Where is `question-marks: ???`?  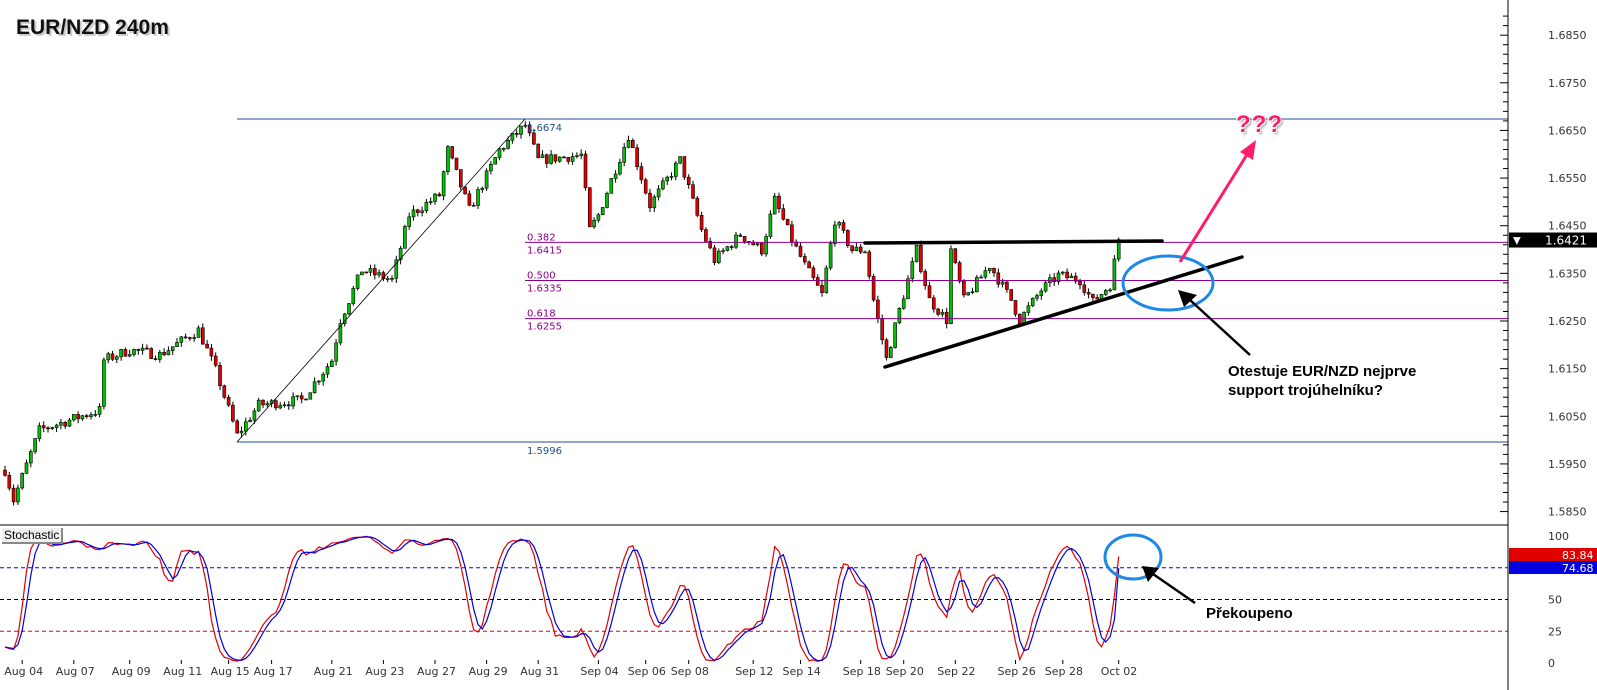 question-marks: ??? is located at coordinates (1259, 124).